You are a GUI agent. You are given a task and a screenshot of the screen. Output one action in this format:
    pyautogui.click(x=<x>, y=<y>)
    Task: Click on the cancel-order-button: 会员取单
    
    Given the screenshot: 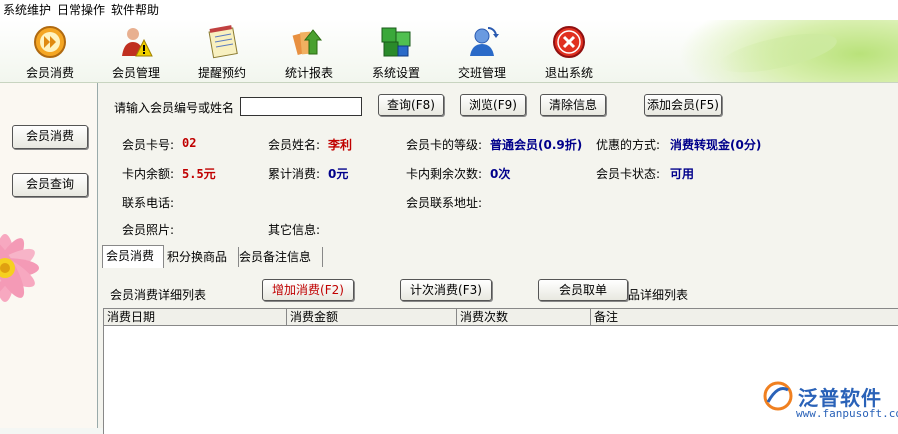 What is the action you would take?
    pyautogui.click(x=583, y=290)
    